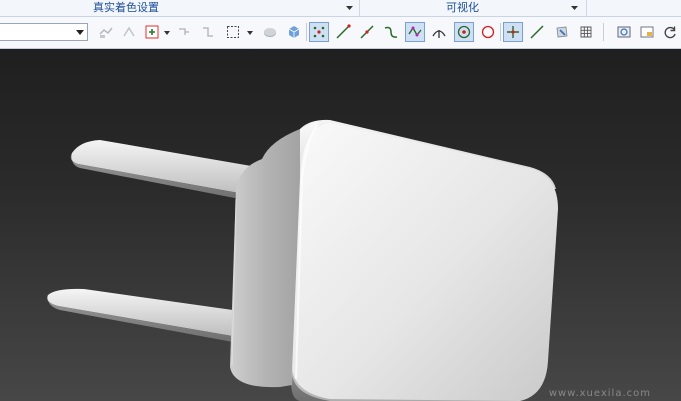 The height and width of the screenshot is (401, 681). What do you see at coordinates (340, 8) in the screenshot?
I see `ribbon-group-bar: 真实着色设置 可视化` at bounding box center [340, 8].